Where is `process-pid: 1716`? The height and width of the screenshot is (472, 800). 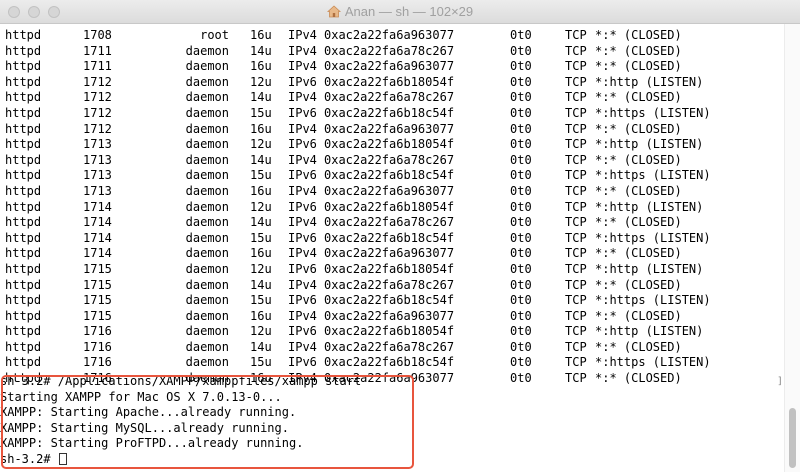 process-pid: 1716 is located at coordinates (97, 331).